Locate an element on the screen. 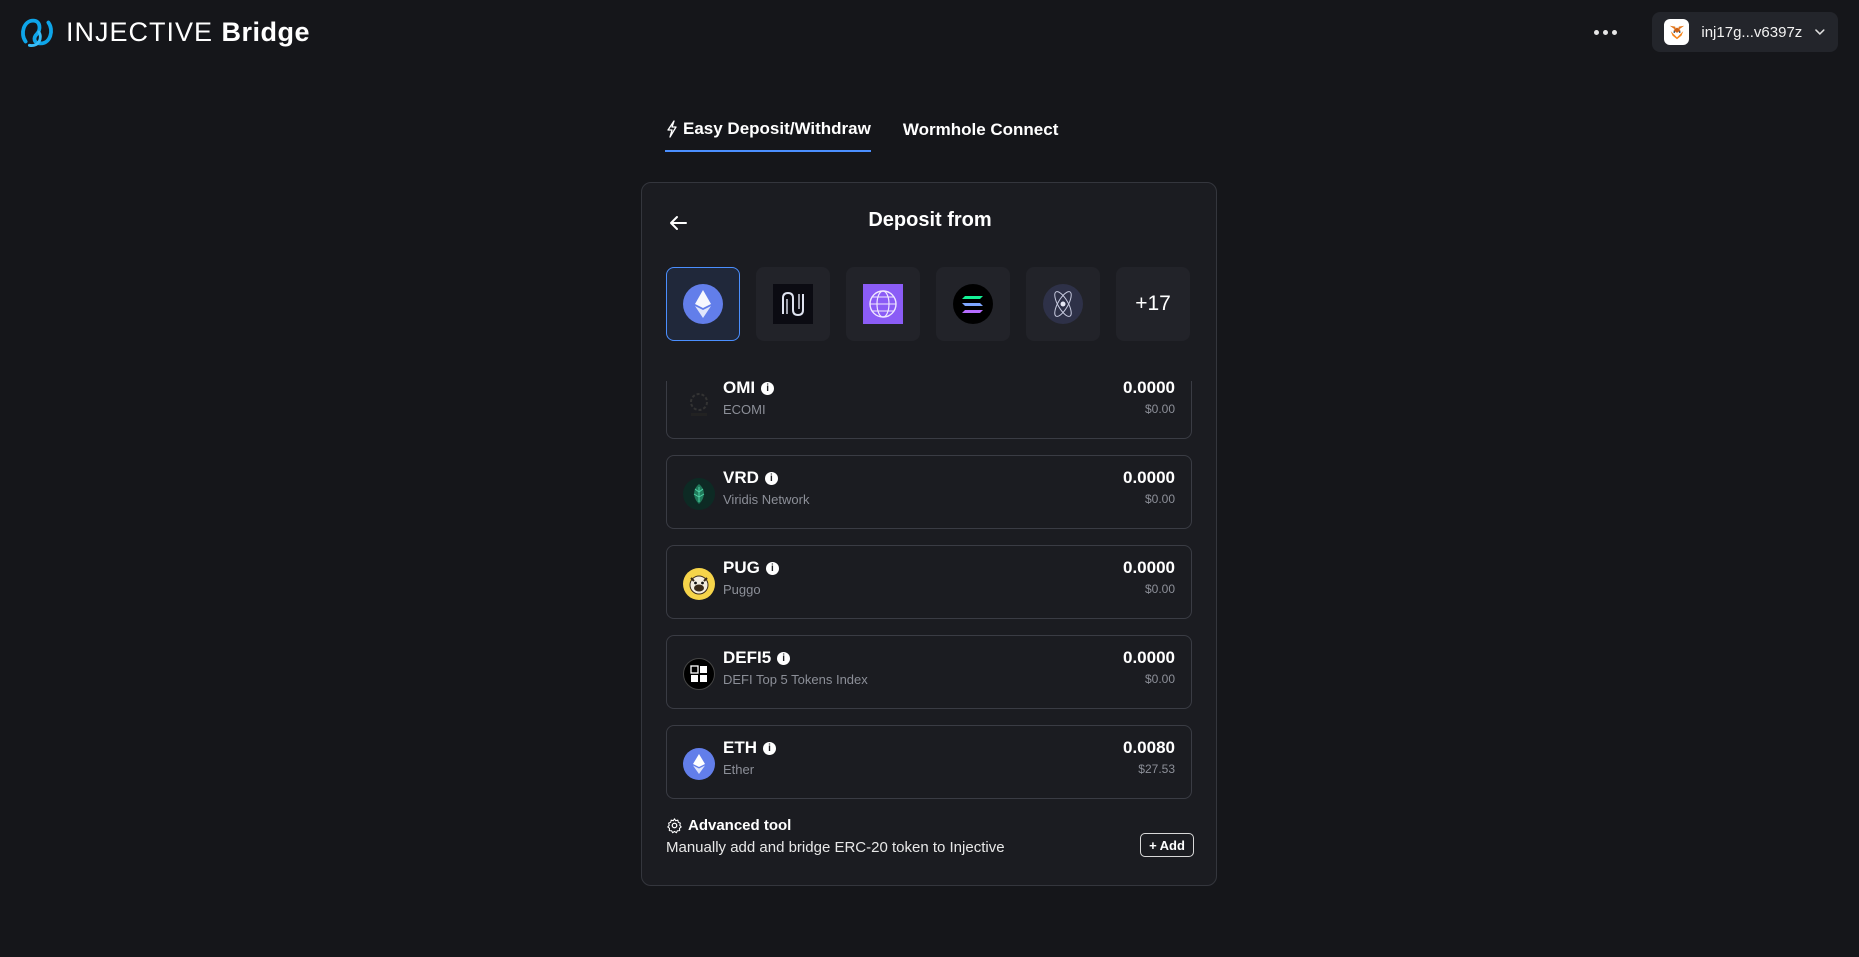  add-token-button: + Add is located at coordinates (1167, 845).